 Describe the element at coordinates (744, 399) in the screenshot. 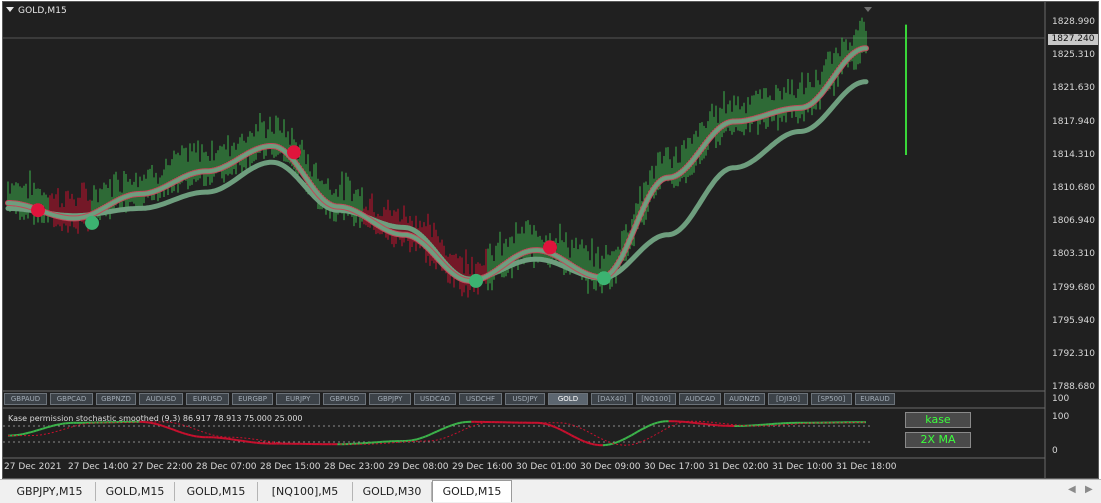

I see `symbol-button: AUDNZD` at that location.